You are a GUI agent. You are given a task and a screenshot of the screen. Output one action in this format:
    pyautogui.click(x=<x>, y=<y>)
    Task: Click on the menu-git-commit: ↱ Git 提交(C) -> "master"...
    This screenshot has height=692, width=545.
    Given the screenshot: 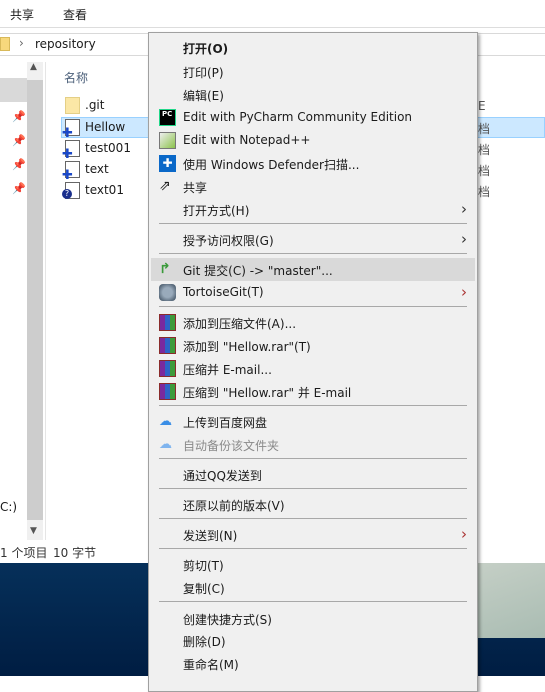 What is the action you would take?
    pyautogui.click(x=313, y=269)
    